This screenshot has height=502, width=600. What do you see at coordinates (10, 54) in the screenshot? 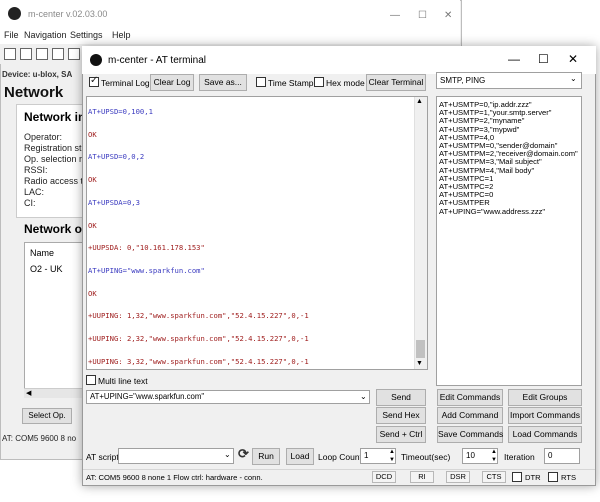
I see `open-icon` at bounding box center [10, 54].